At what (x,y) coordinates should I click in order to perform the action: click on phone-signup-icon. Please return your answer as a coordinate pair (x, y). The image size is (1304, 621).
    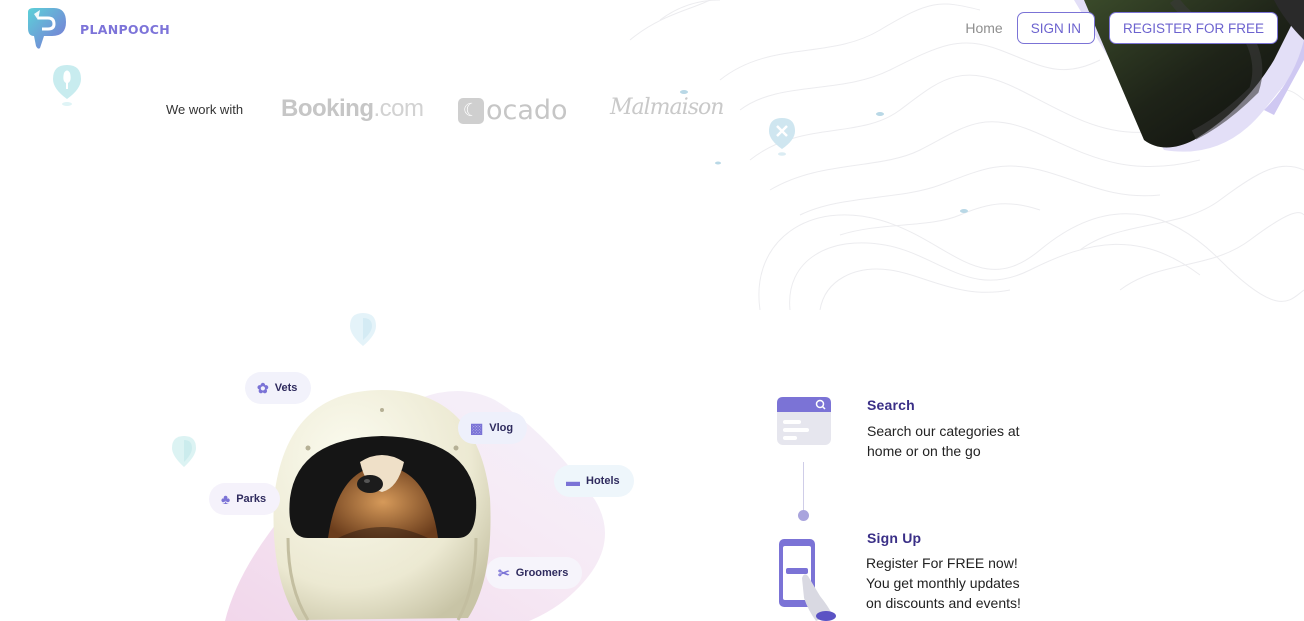
    Looking at the image, I should click on (807, 580).